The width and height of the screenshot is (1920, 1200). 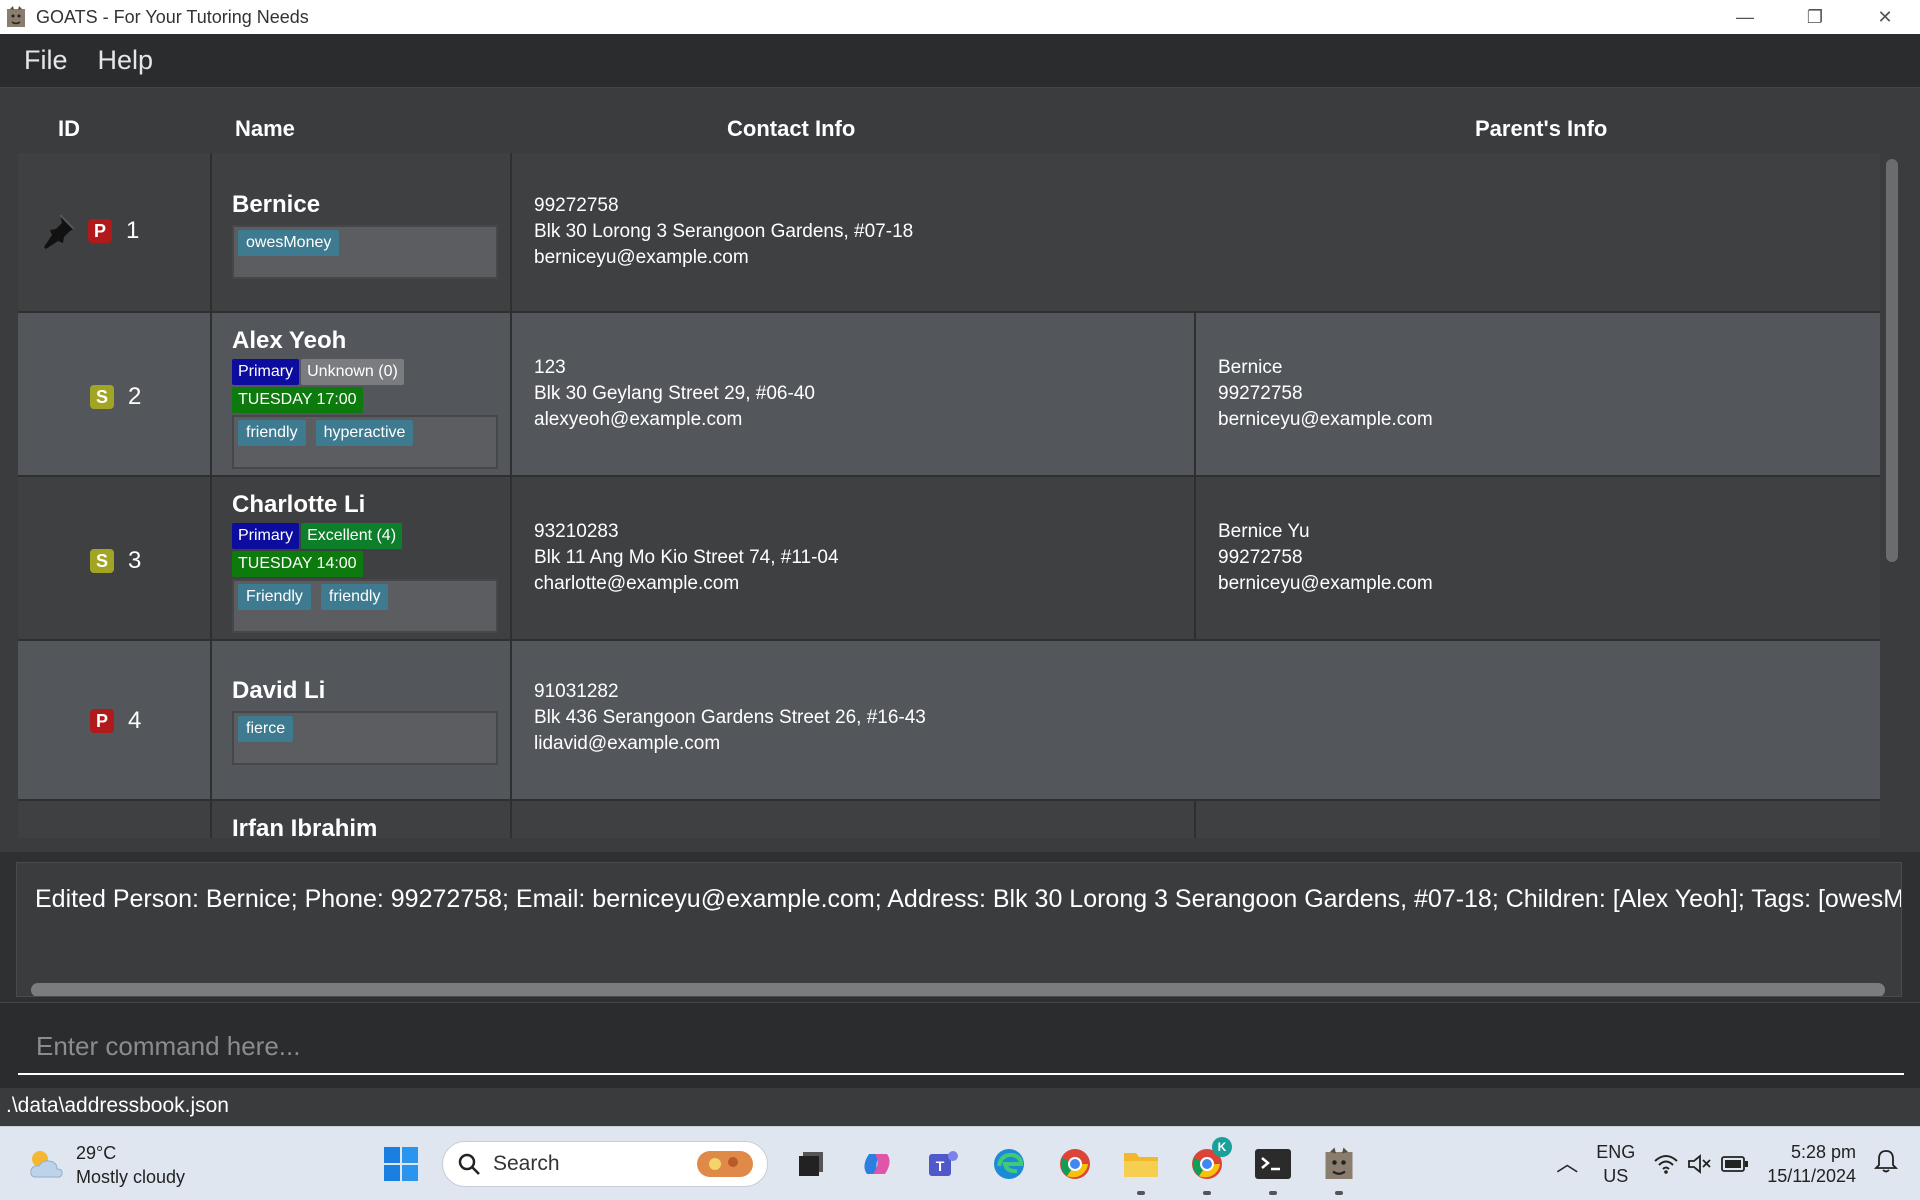 What do you see at coordinates (576, 531) in the screenshot?
I see `phone: 93210283` at bounding box center [576, 531].